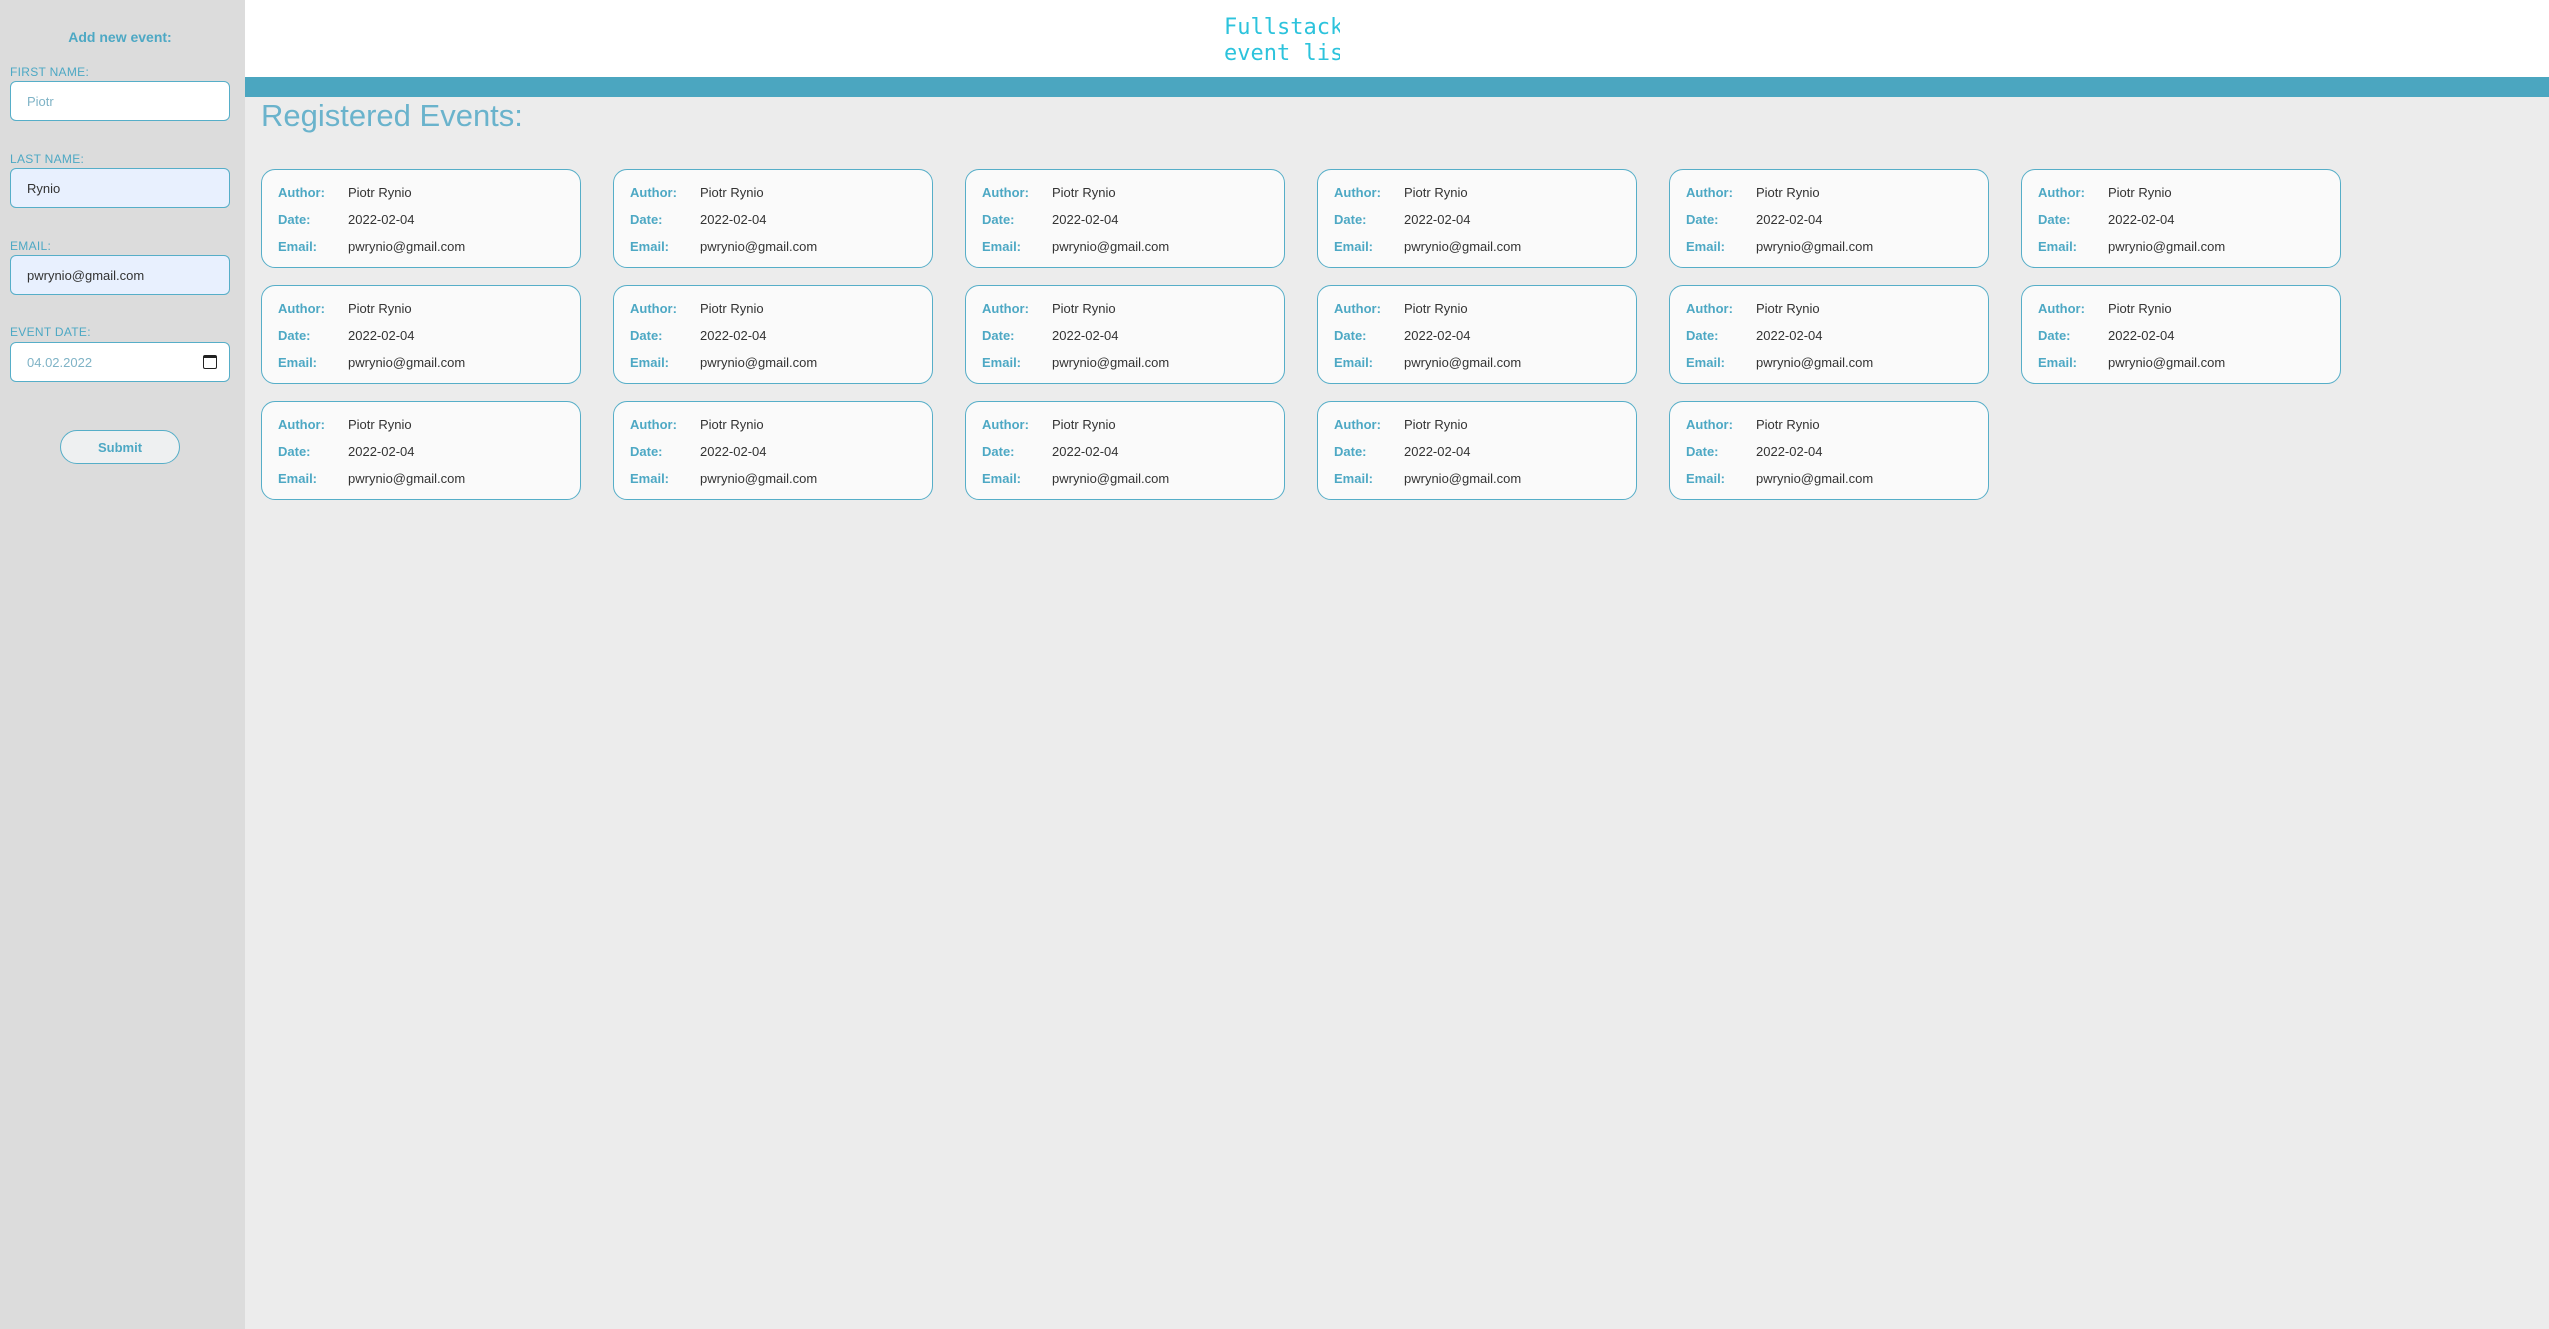 The image size is (2549, 1329). I want to click on last-name-input: Rynio, so click(120, 188).